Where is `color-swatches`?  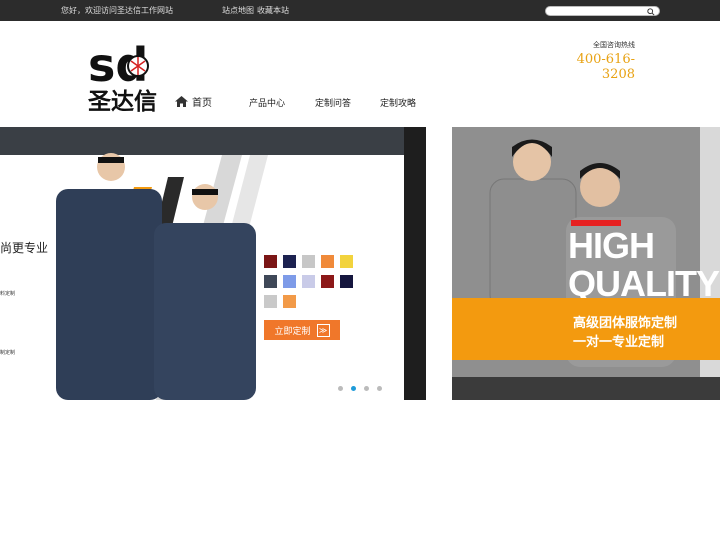
color-swatches is located at coordinates (308, 281).